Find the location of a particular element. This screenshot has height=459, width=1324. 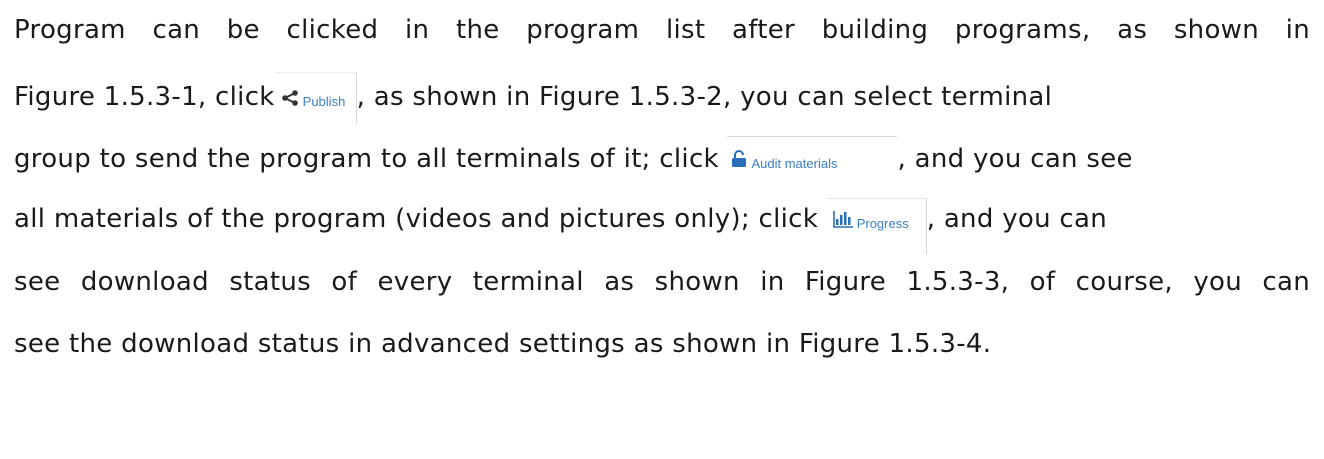

unlock-icon is located at coordinates (739, 164).